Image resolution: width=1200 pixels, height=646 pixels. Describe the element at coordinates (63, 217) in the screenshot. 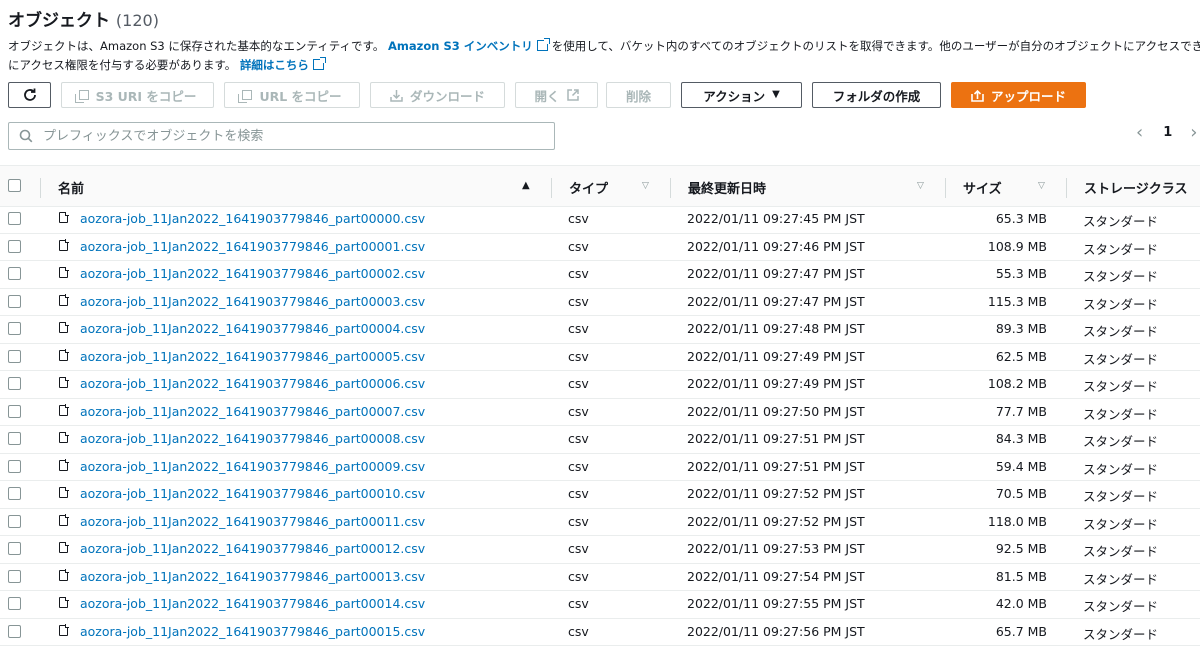

I see `file-icon` at that location.